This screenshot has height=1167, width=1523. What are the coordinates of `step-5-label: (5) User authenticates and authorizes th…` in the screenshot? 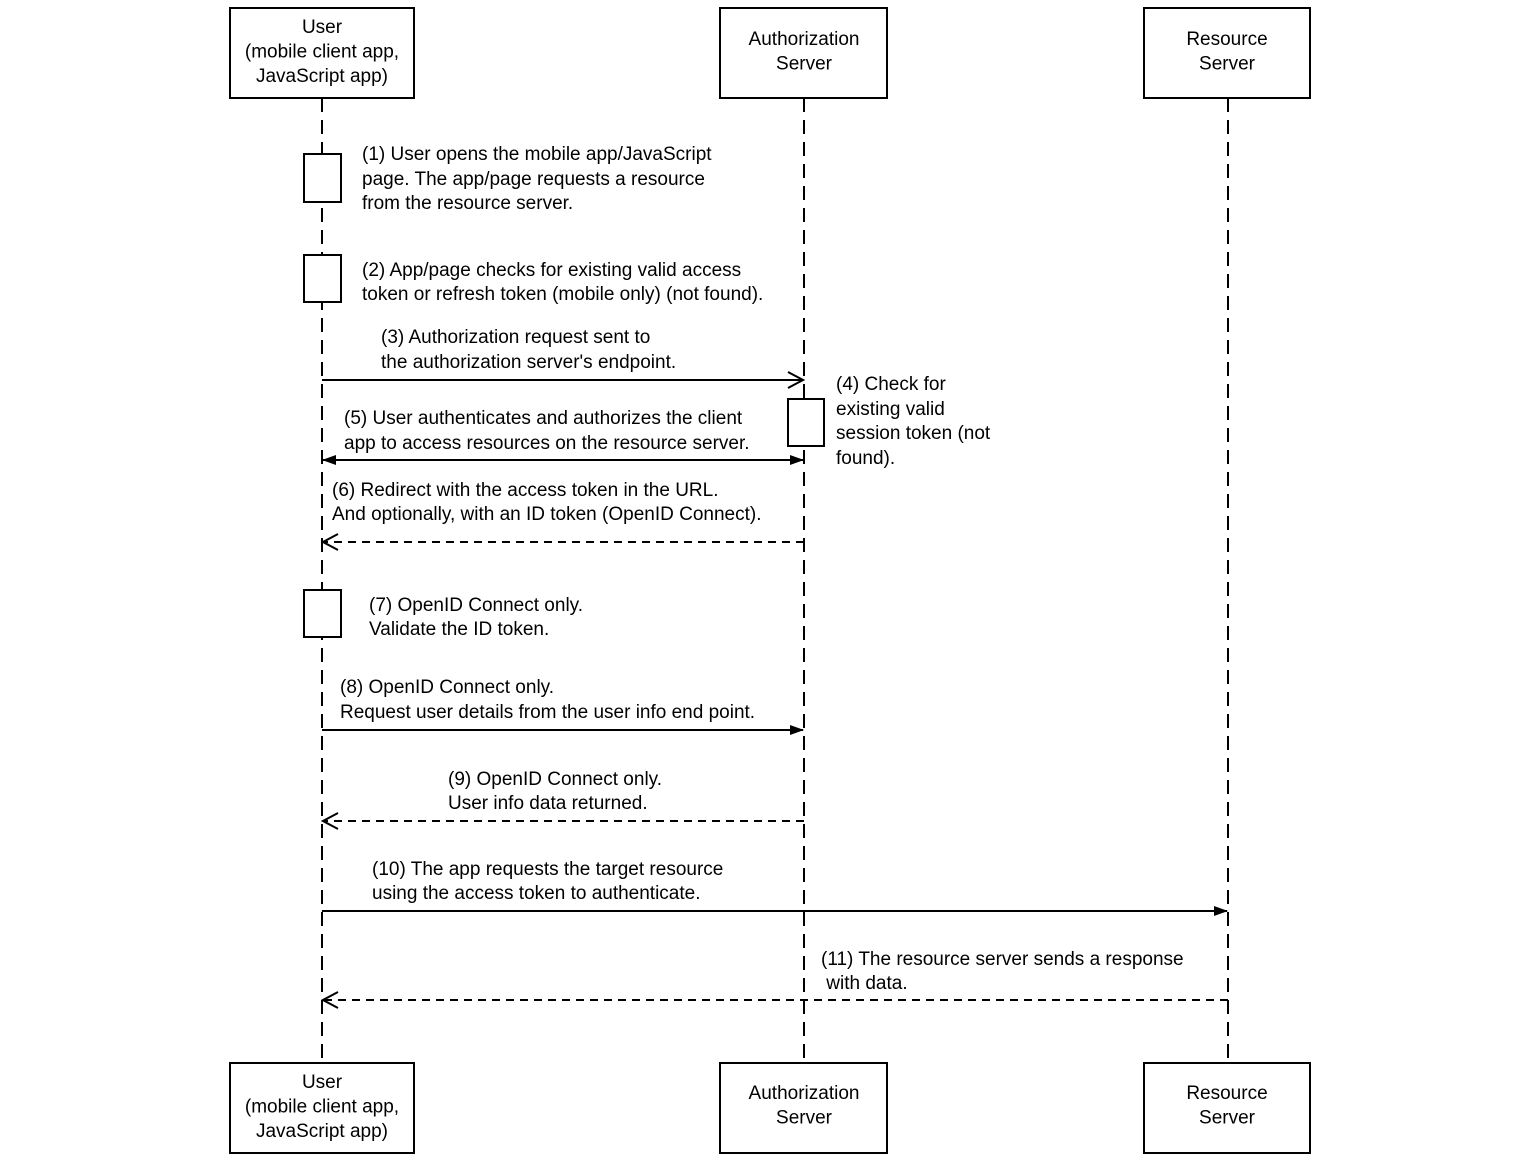 It's located at (547, 431).